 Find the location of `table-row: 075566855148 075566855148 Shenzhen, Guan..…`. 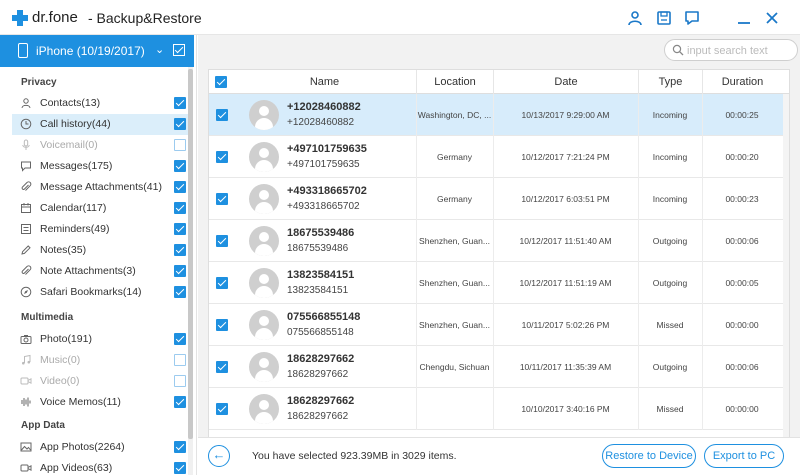

table-row: 075566855148 075566855148 Shenzhen, Guan..… is located at coordinates (499, 325).